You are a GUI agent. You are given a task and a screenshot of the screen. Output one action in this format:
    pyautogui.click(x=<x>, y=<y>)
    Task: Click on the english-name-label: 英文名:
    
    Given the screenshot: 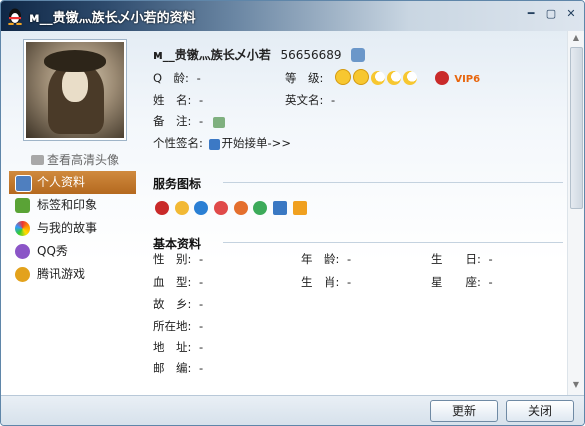 What is the action you would take?
    pyautogui.click(x=304, y=100)
    